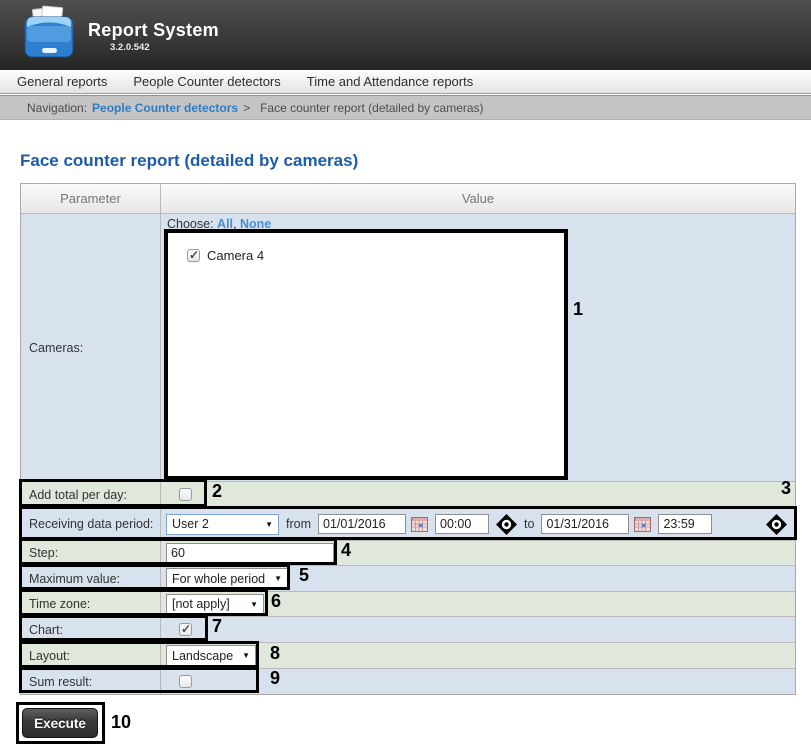 This screenshot has width=811, height=749. What do you see at coordinates (222, 524) in the screenshot?
I see `period-select: User 2 ▼` at bounding box center [222, 524].